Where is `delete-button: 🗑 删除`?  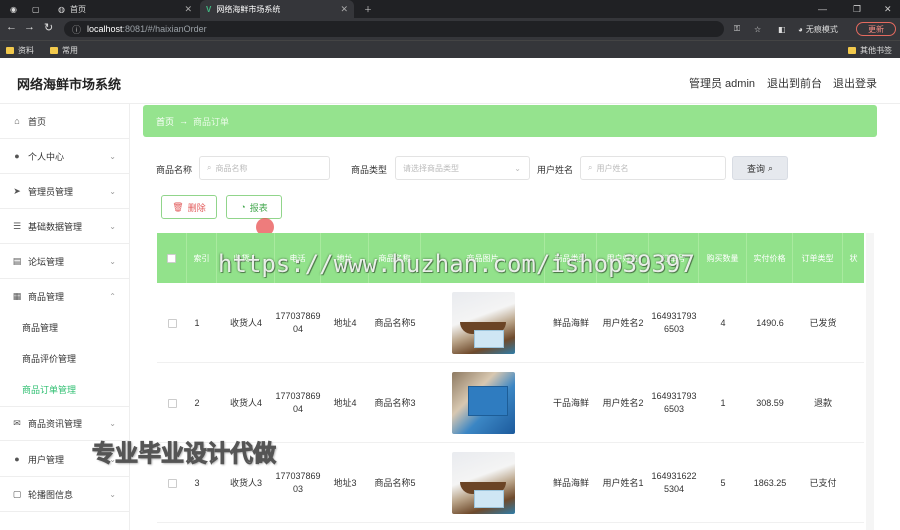 delete-button: 🗑 删除 is located at coordinates (189, 207).